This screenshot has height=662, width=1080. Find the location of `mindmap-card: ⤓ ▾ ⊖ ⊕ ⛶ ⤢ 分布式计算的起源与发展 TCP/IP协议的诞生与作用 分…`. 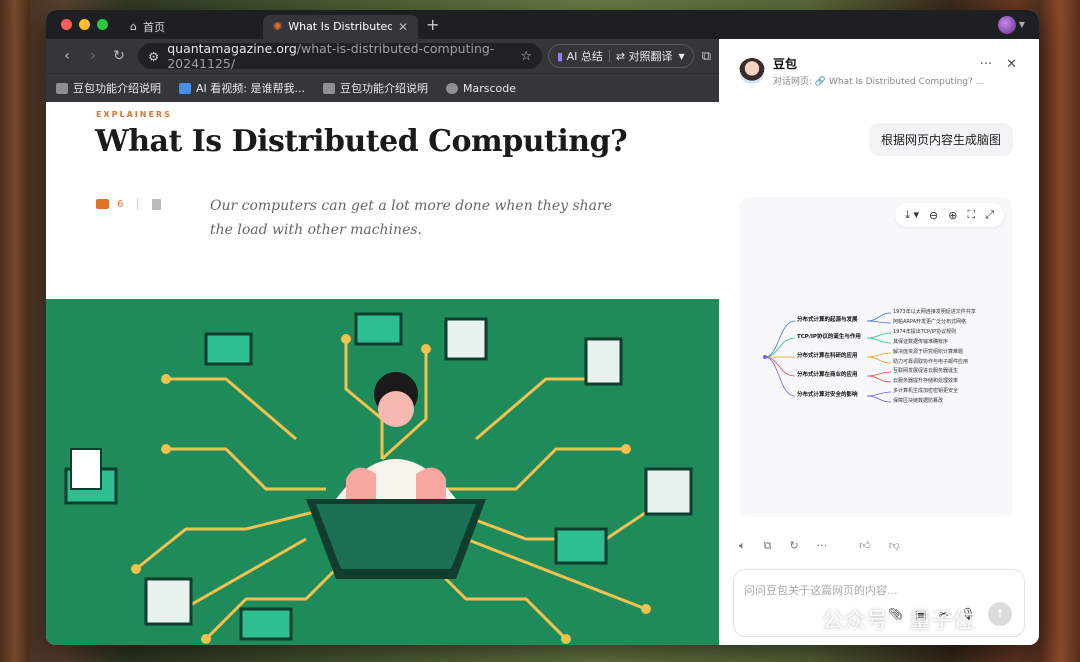

mindmap-card: ⤓ ▾ ⊖ ⊕ ⛶ ⤢ 分布式计算的起源与发展 TCP/IP协议的诞生与作用 分… is located at coordinates (875, 357).